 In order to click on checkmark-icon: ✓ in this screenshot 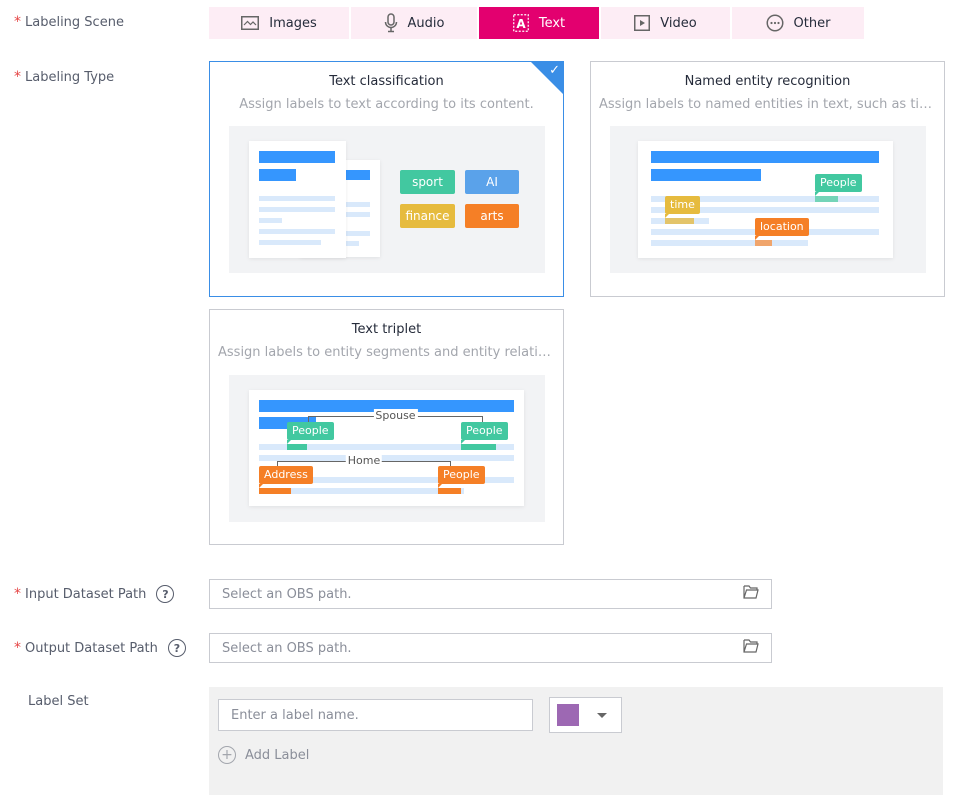, I will do `click(554, 70)`.